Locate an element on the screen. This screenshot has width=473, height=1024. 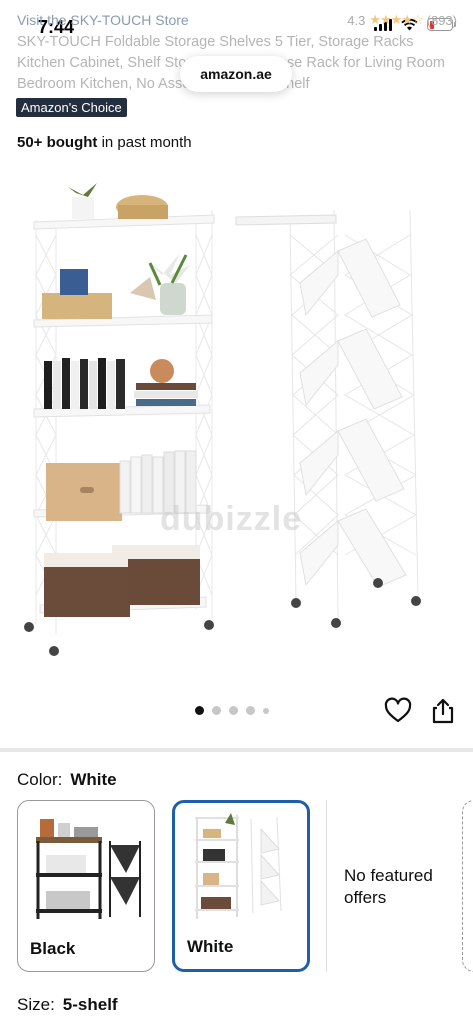
no-featured-offers: No featured offers is located at coordinates (388, 886).